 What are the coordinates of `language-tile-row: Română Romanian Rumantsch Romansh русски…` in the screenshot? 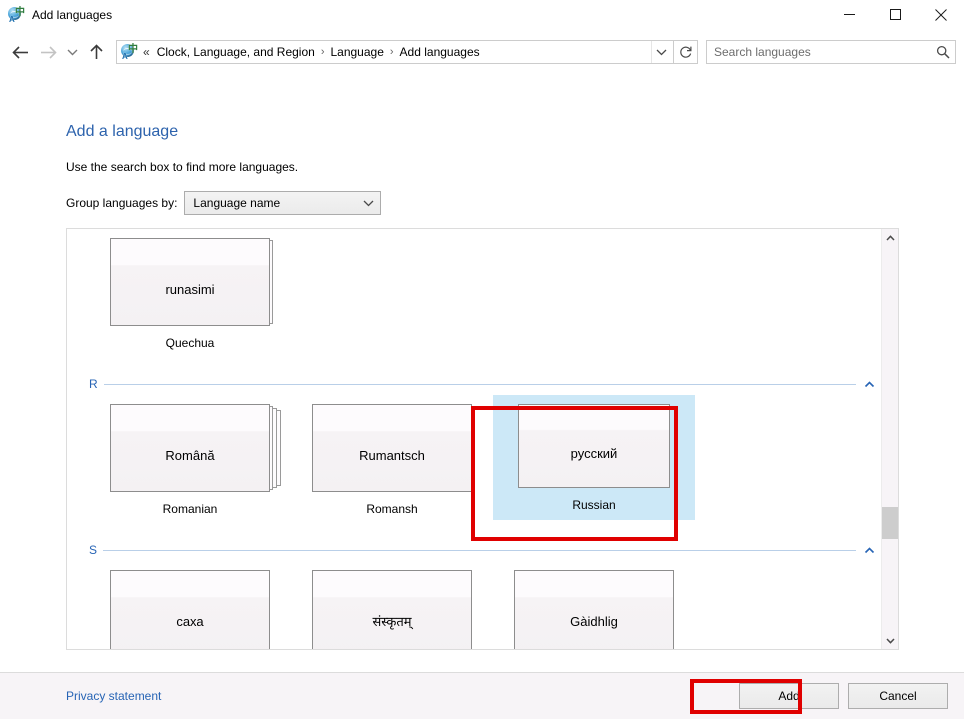 It's located at (486, 457).